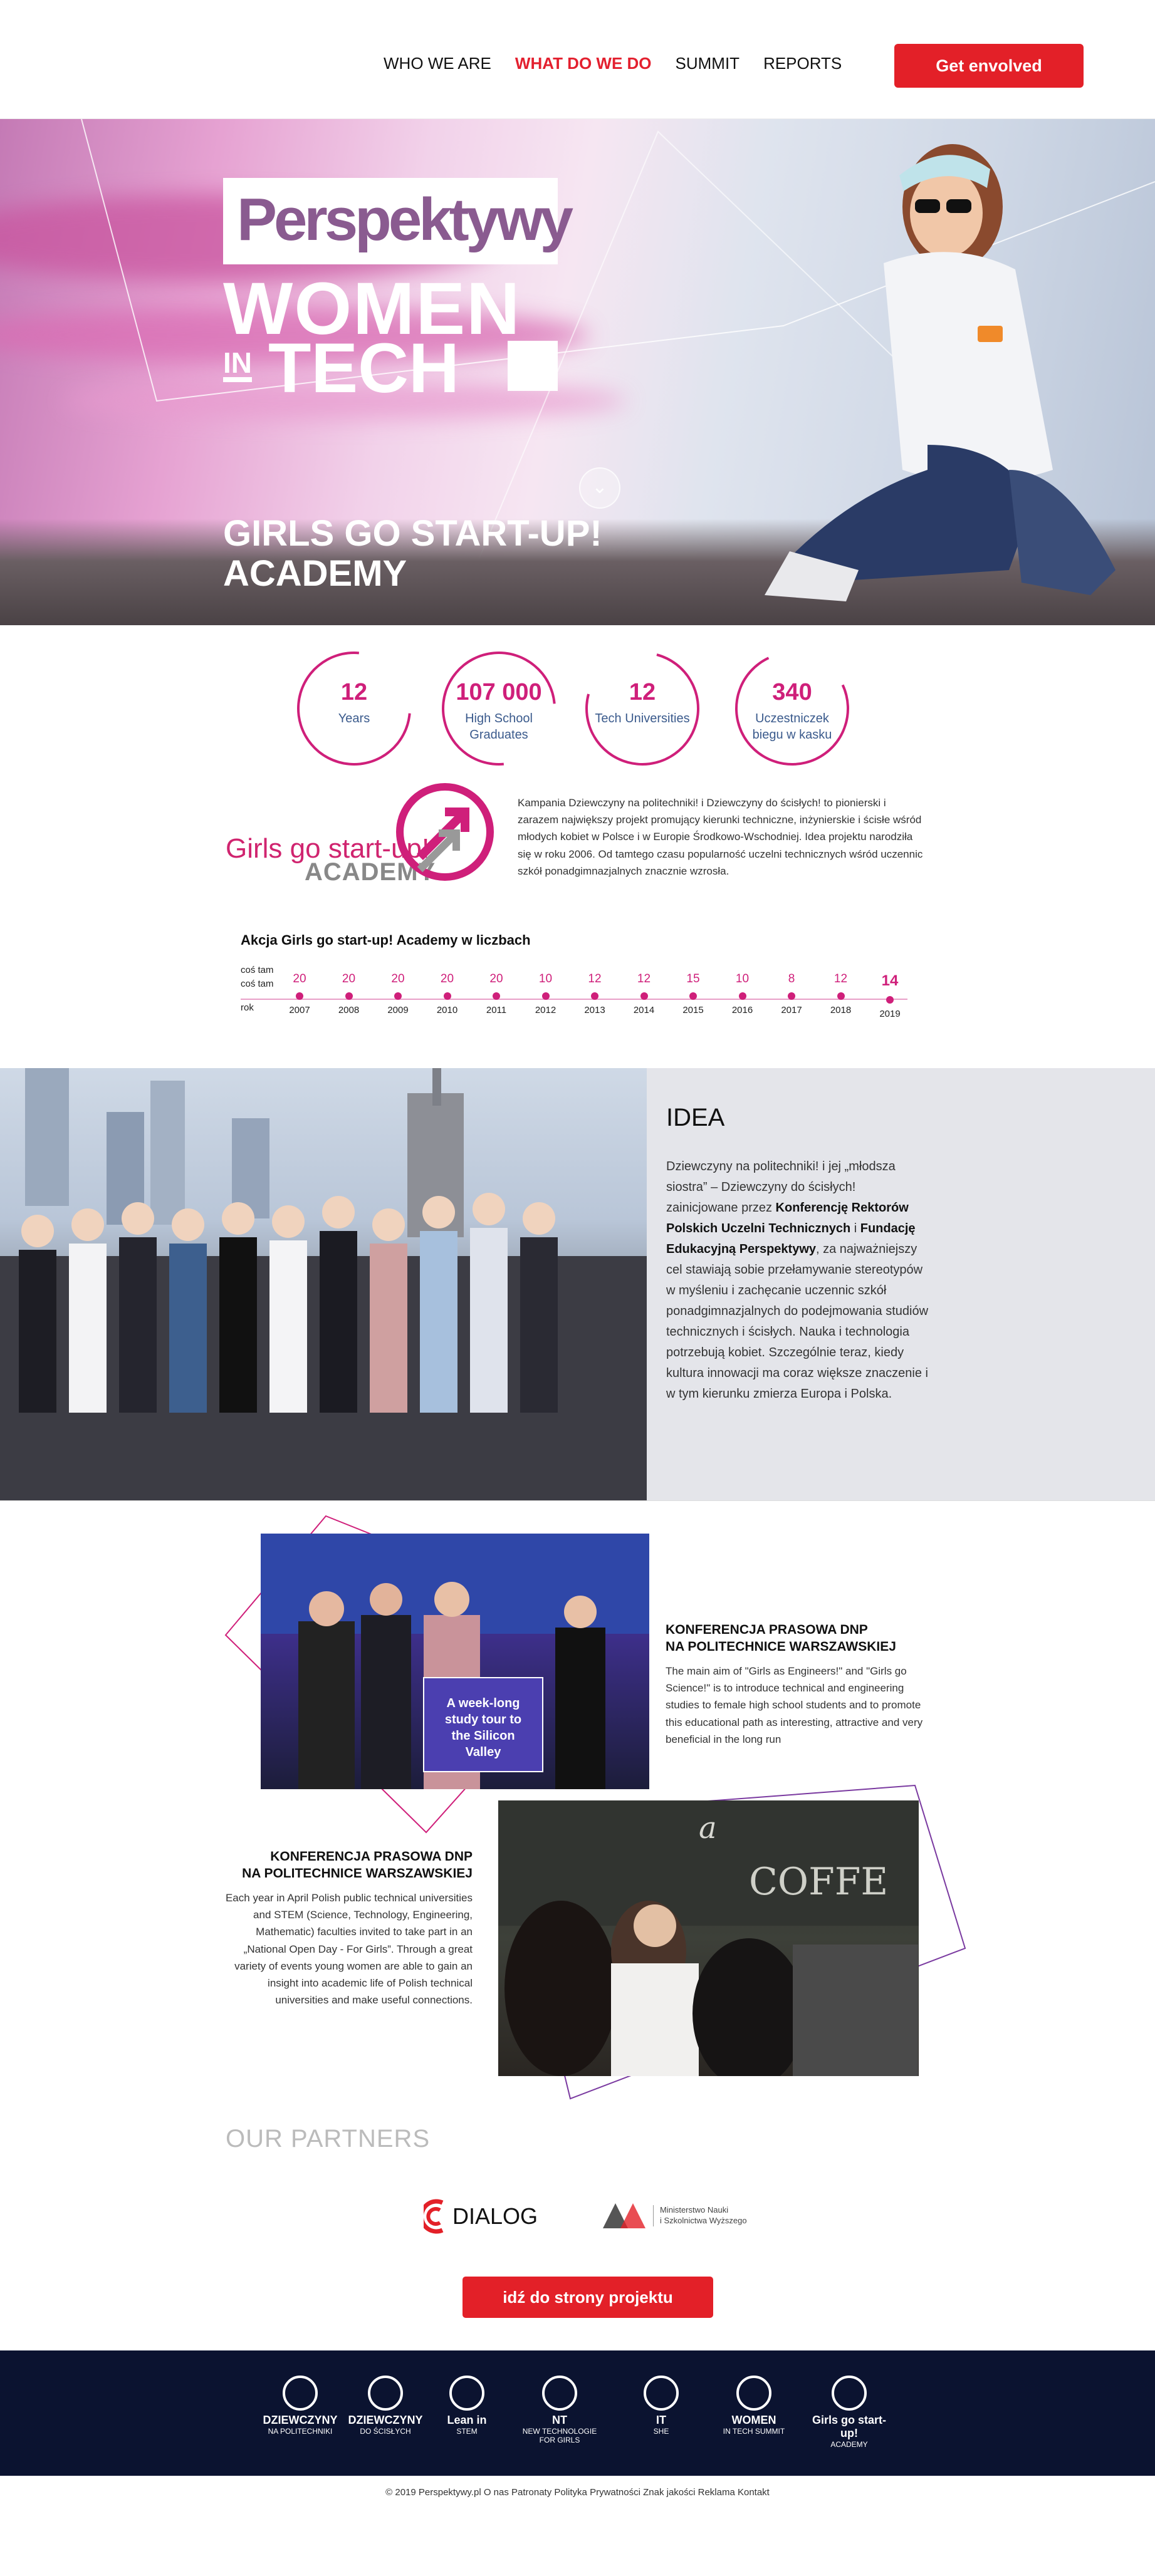 Image resolution: width=1155 pixels, height=2576 pixels. Describe the element at coordinates (437, 63) in the screenshot. I see `nav-who-we-are: WHO WE ARE` at that location.